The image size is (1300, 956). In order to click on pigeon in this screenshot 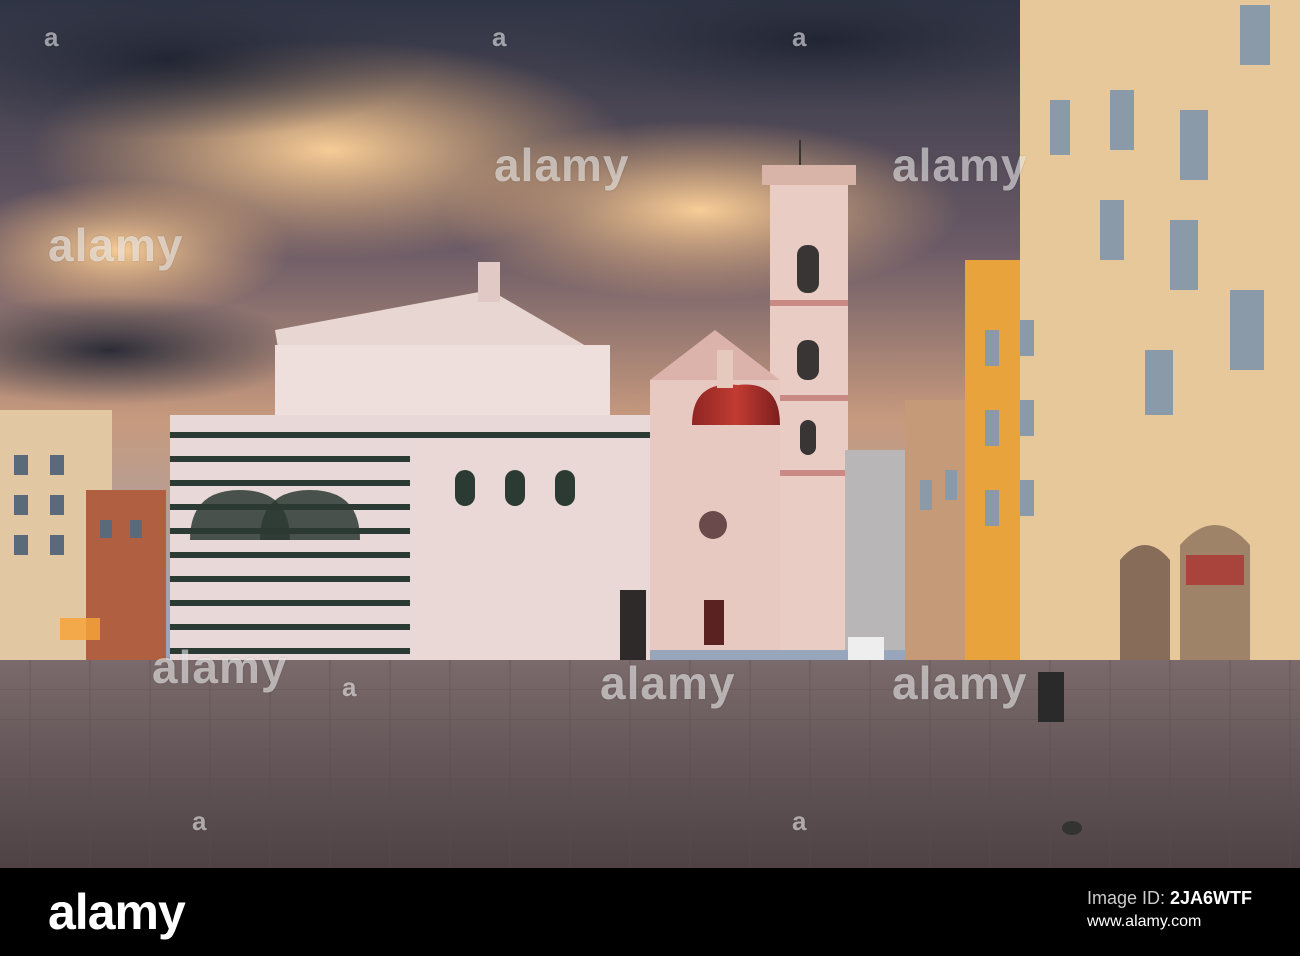, I will do `click(1072, 828)`.